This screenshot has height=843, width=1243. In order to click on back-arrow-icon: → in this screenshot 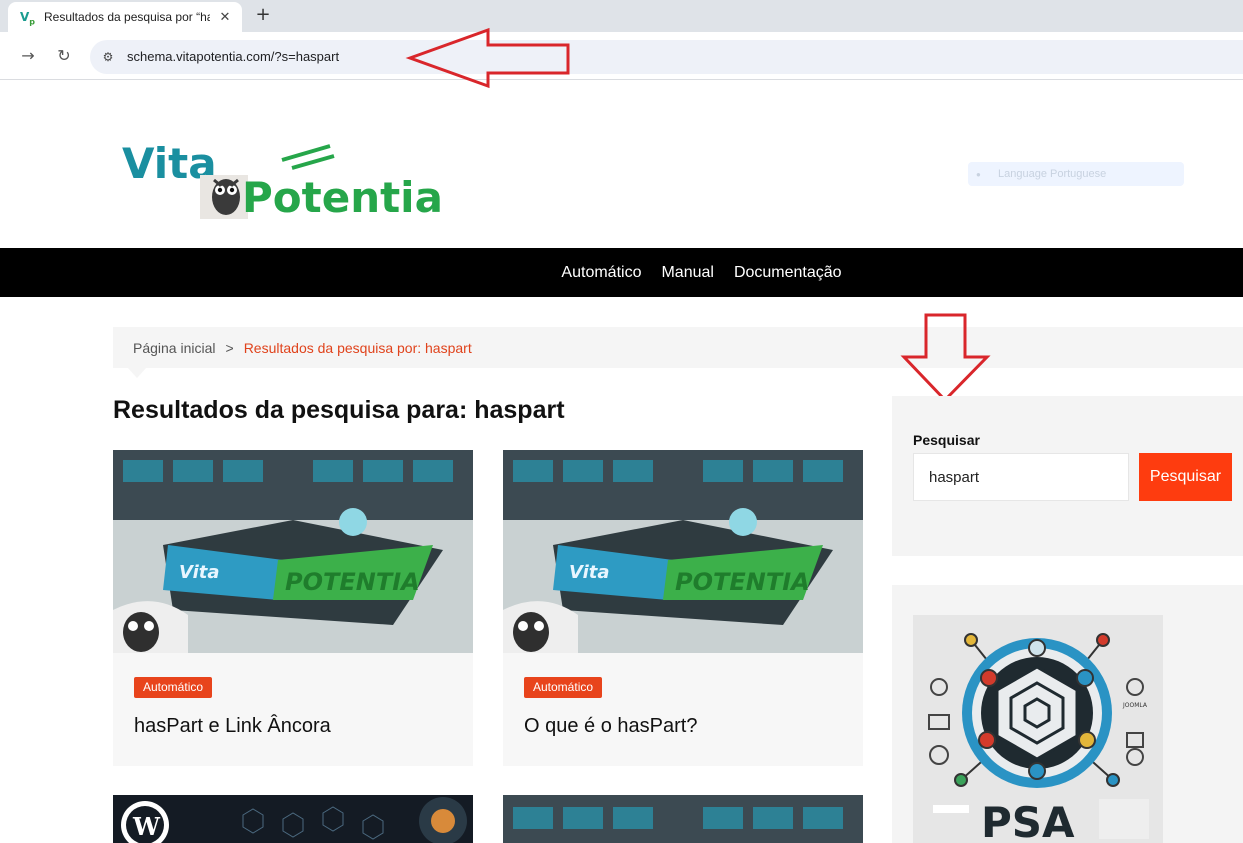, I will do `click(28, 56)`.